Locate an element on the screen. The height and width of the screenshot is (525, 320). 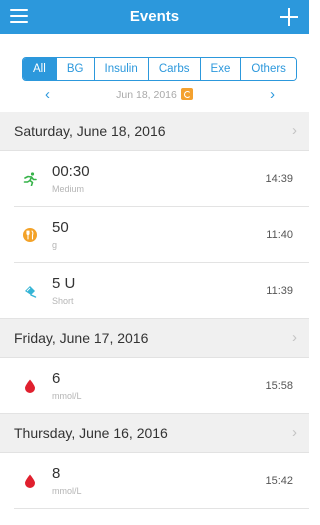
filter-bg: BG is located at coordinates (74, 69).